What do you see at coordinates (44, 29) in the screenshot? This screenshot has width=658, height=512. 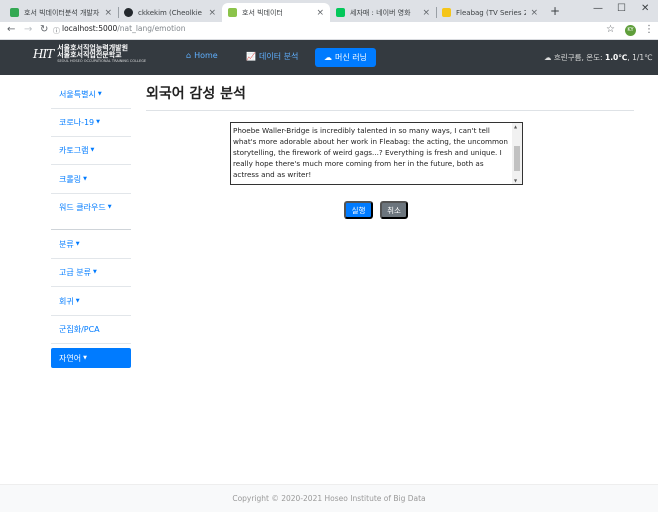 I see `reload-icon: ↻` at bounding box center [44, 29].